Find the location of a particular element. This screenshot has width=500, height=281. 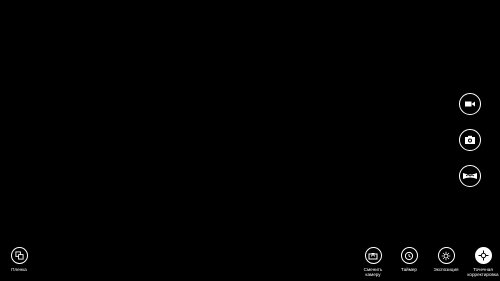

focus-icon is located at coordinates (483, 255).